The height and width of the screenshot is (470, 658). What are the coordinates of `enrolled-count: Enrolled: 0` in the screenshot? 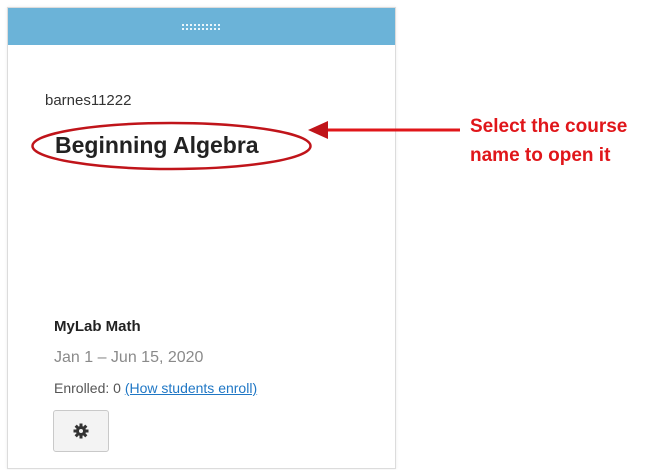 It's located at (87, 388).